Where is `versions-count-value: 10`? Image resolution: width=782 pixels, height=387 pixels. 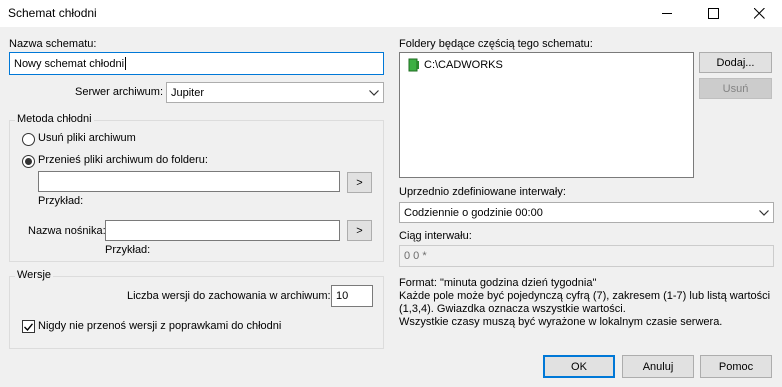 versions-count-value: 10 is located at coordinates (342, 296).